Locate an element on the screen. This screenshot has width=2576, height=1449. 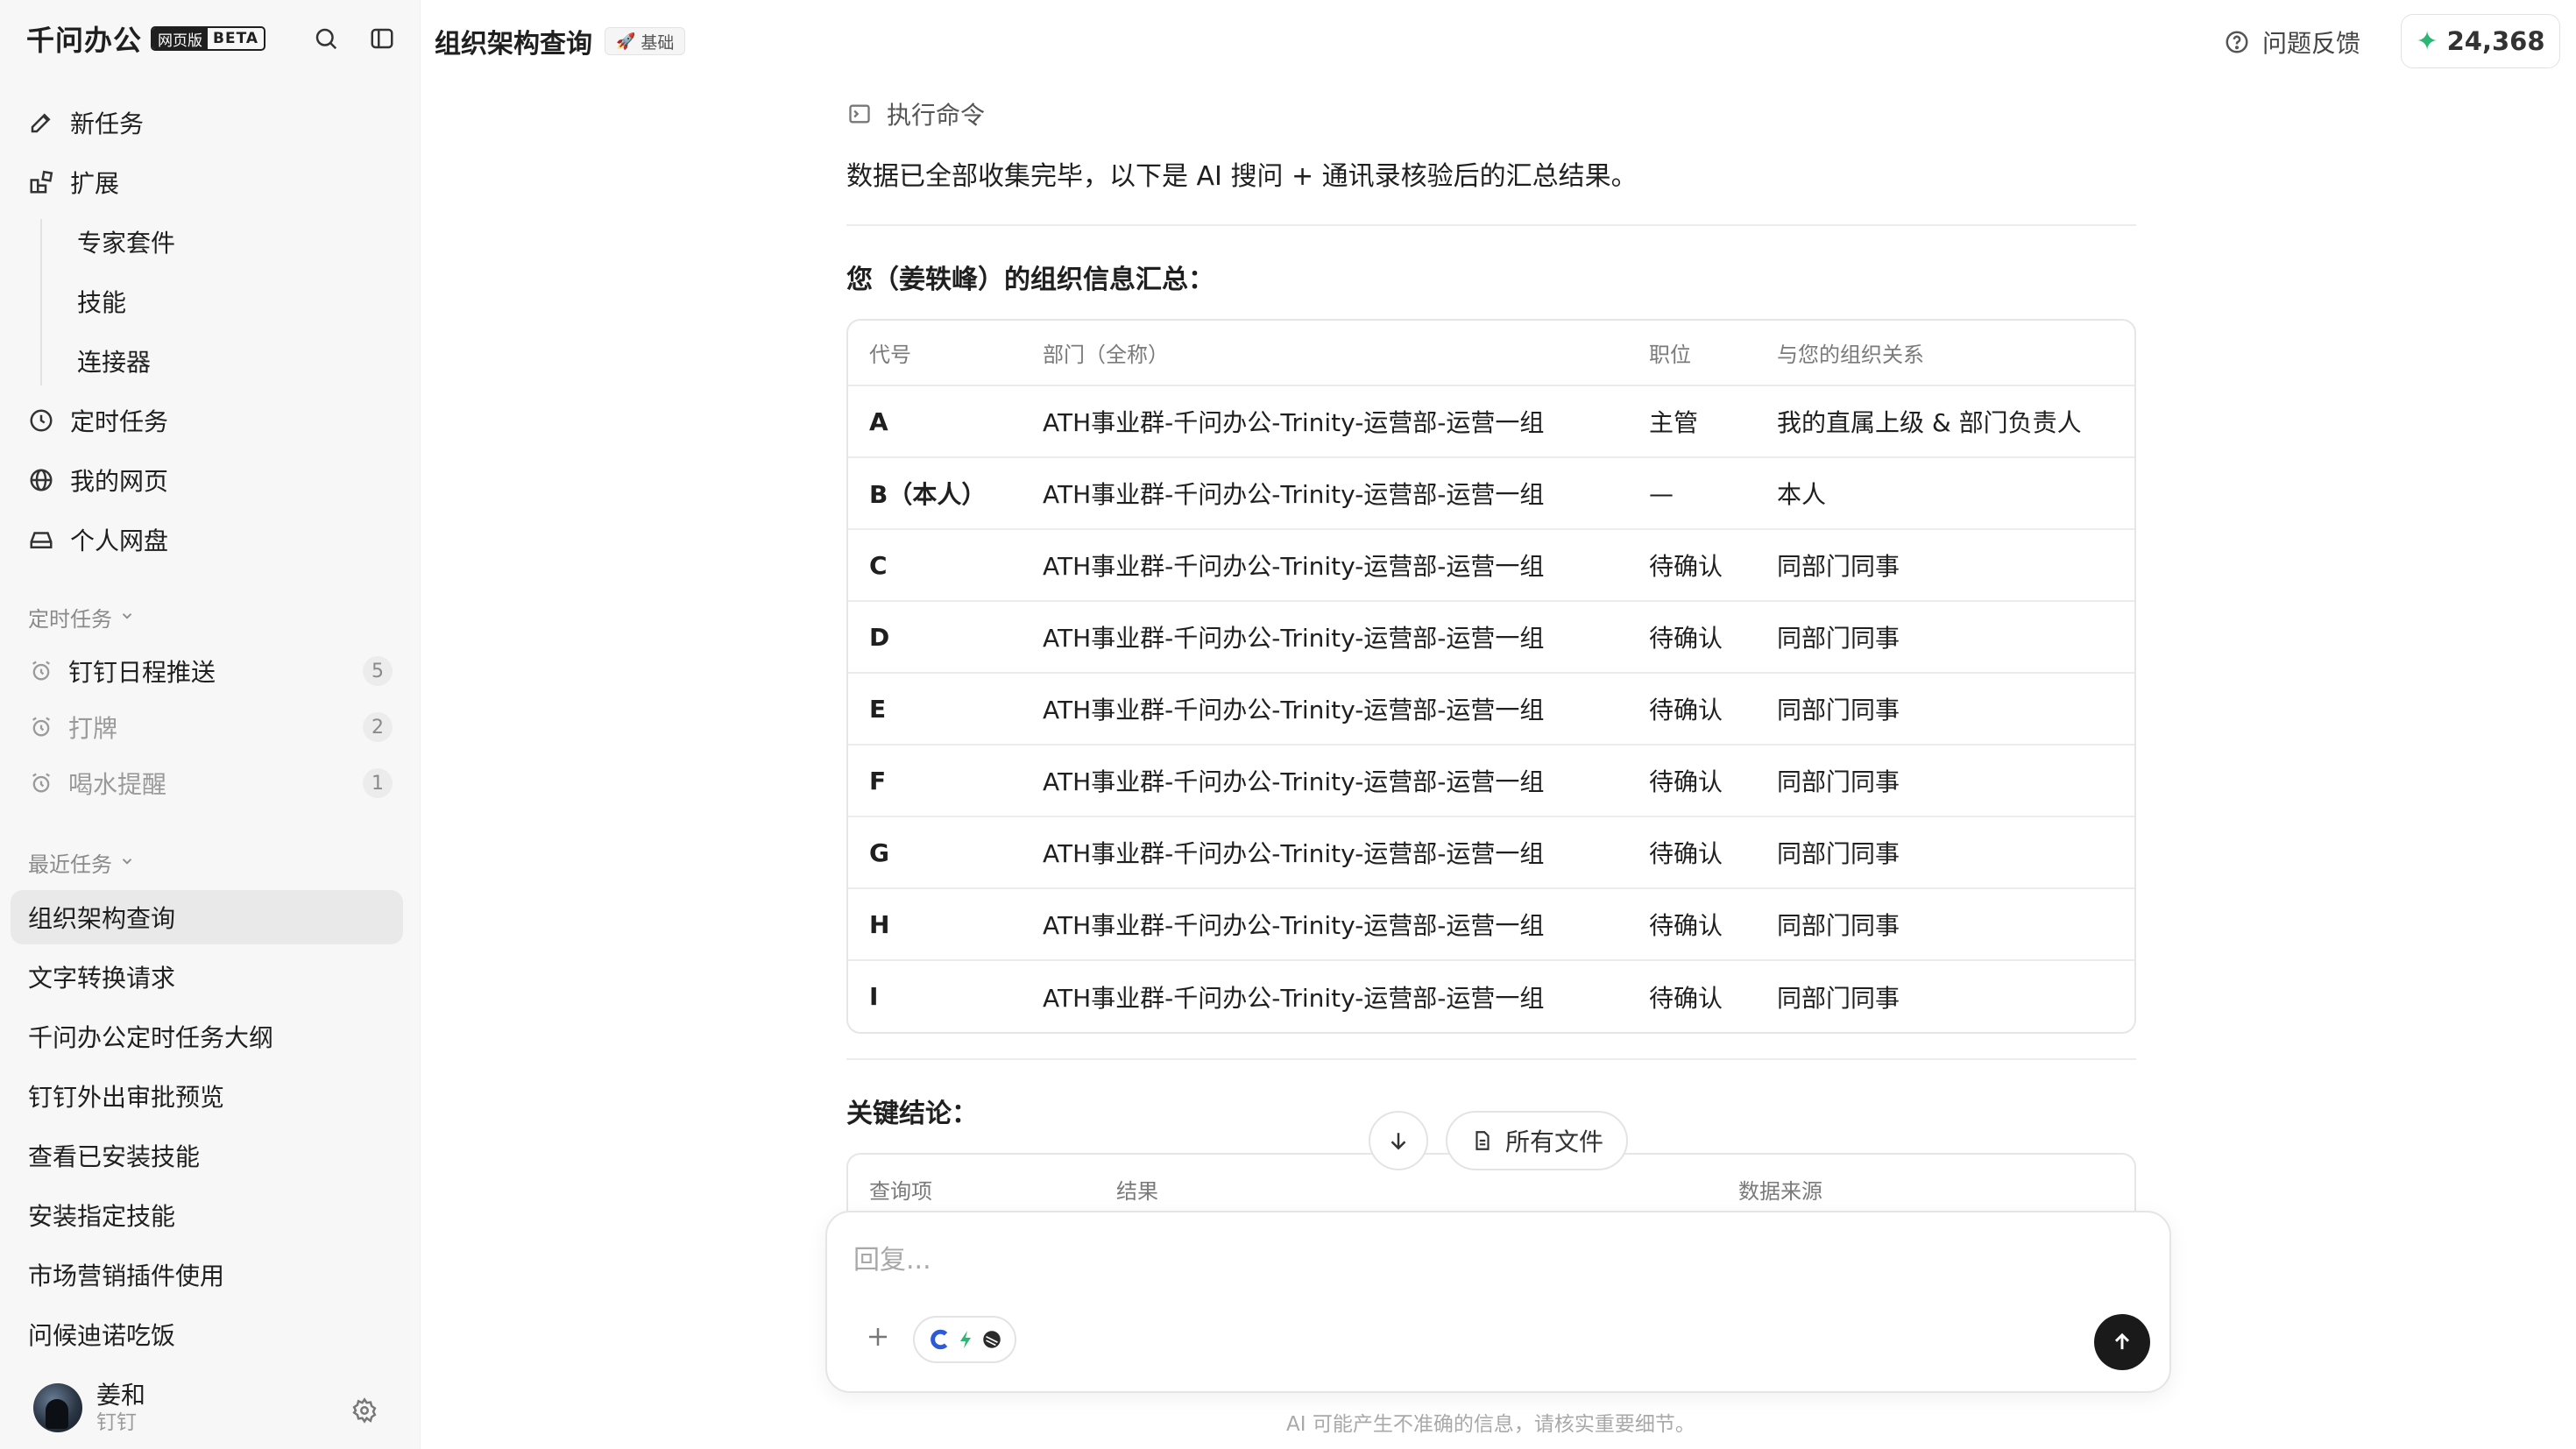
recent-task-item: 查看已安装技能 is located at coordinates (207, 1155).